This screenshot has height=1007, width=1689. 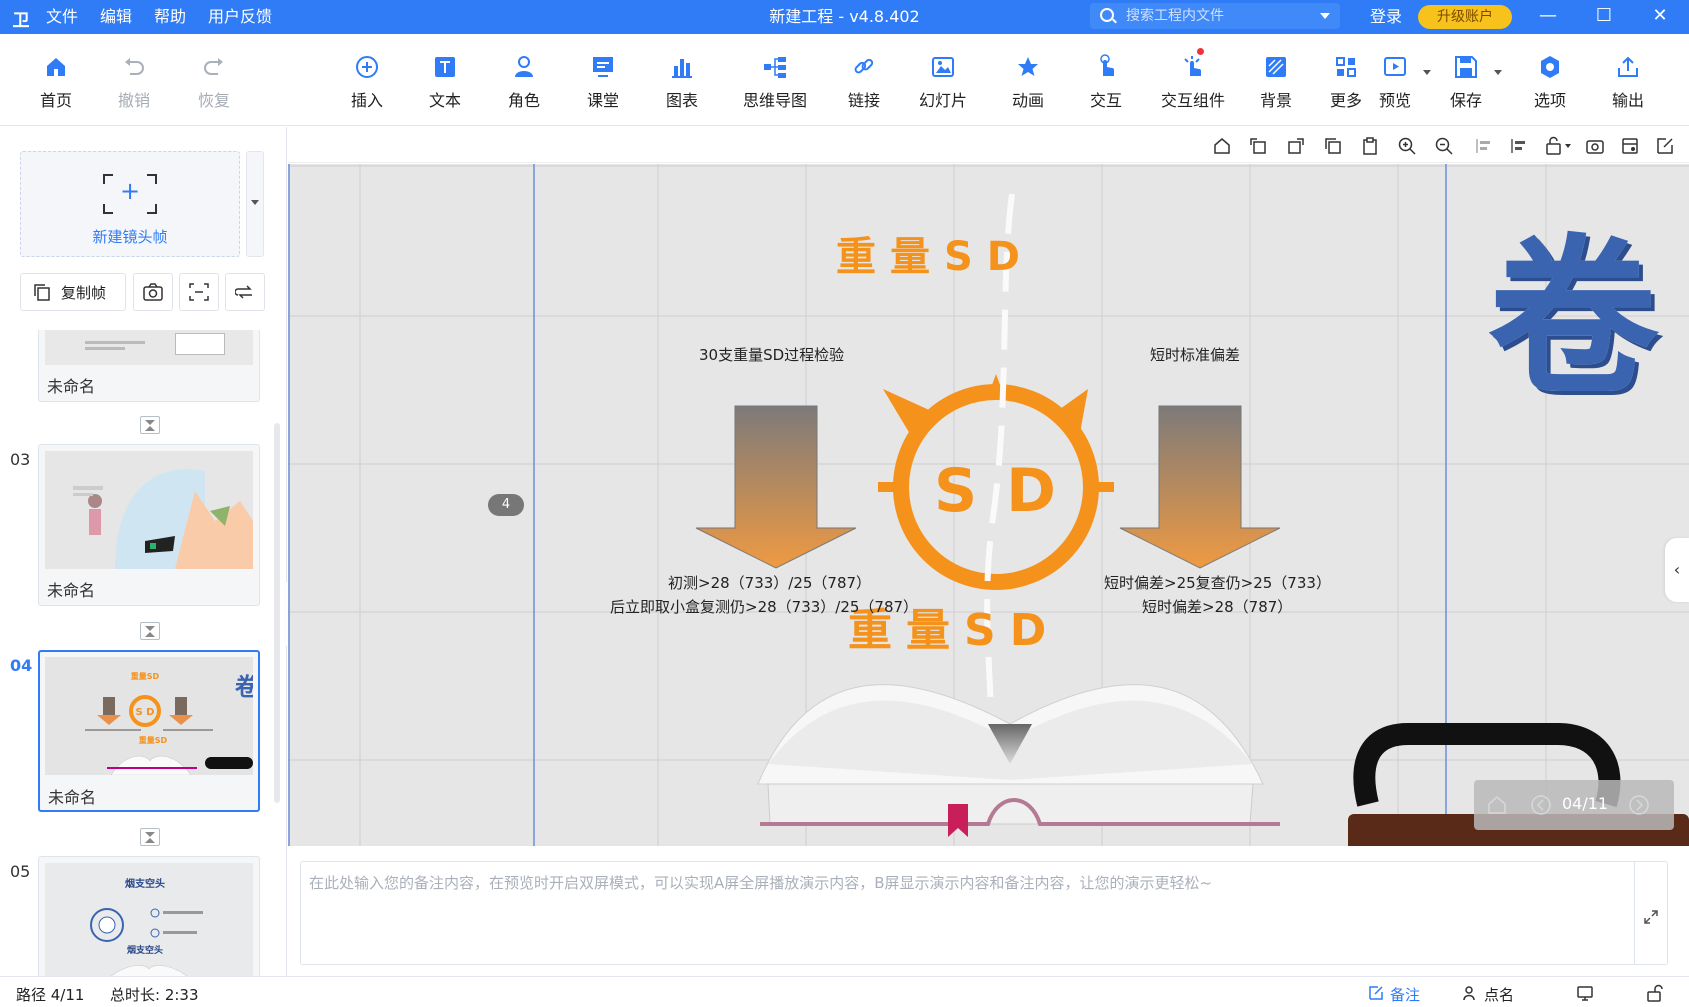 What do you see at coordinates (1655, 993) in the screenshot?
I see `unlock-icon` at bounding box center [1655, 993].